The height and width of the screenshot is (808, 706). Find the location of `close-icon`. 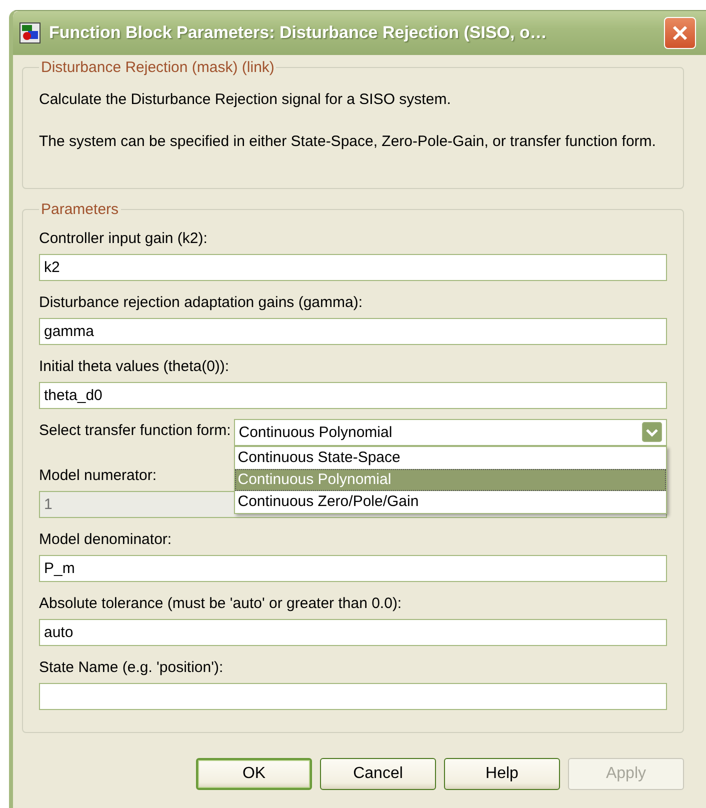

close-icon is located at coordinates (680, 33).